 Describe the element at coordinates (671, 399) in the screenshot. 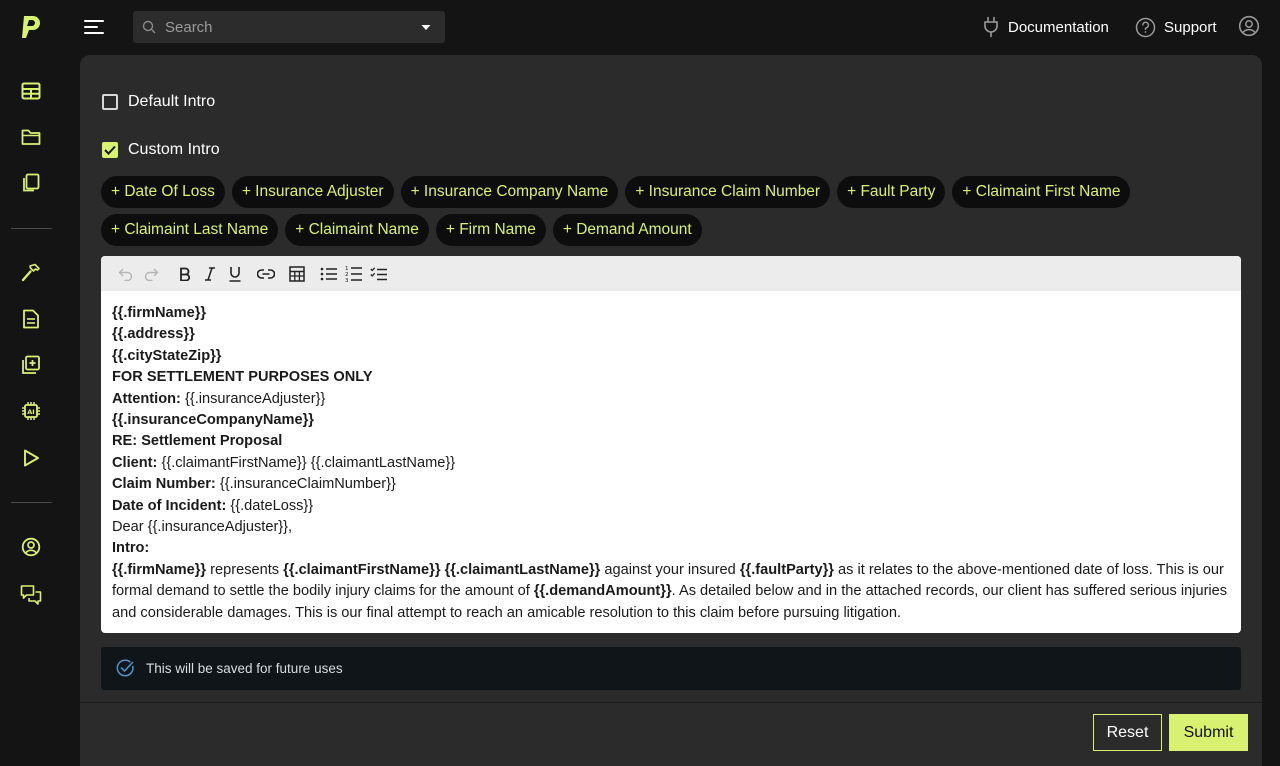

I see `editor-line: Attention: {{.insuranceAdjuster}}` at that location.